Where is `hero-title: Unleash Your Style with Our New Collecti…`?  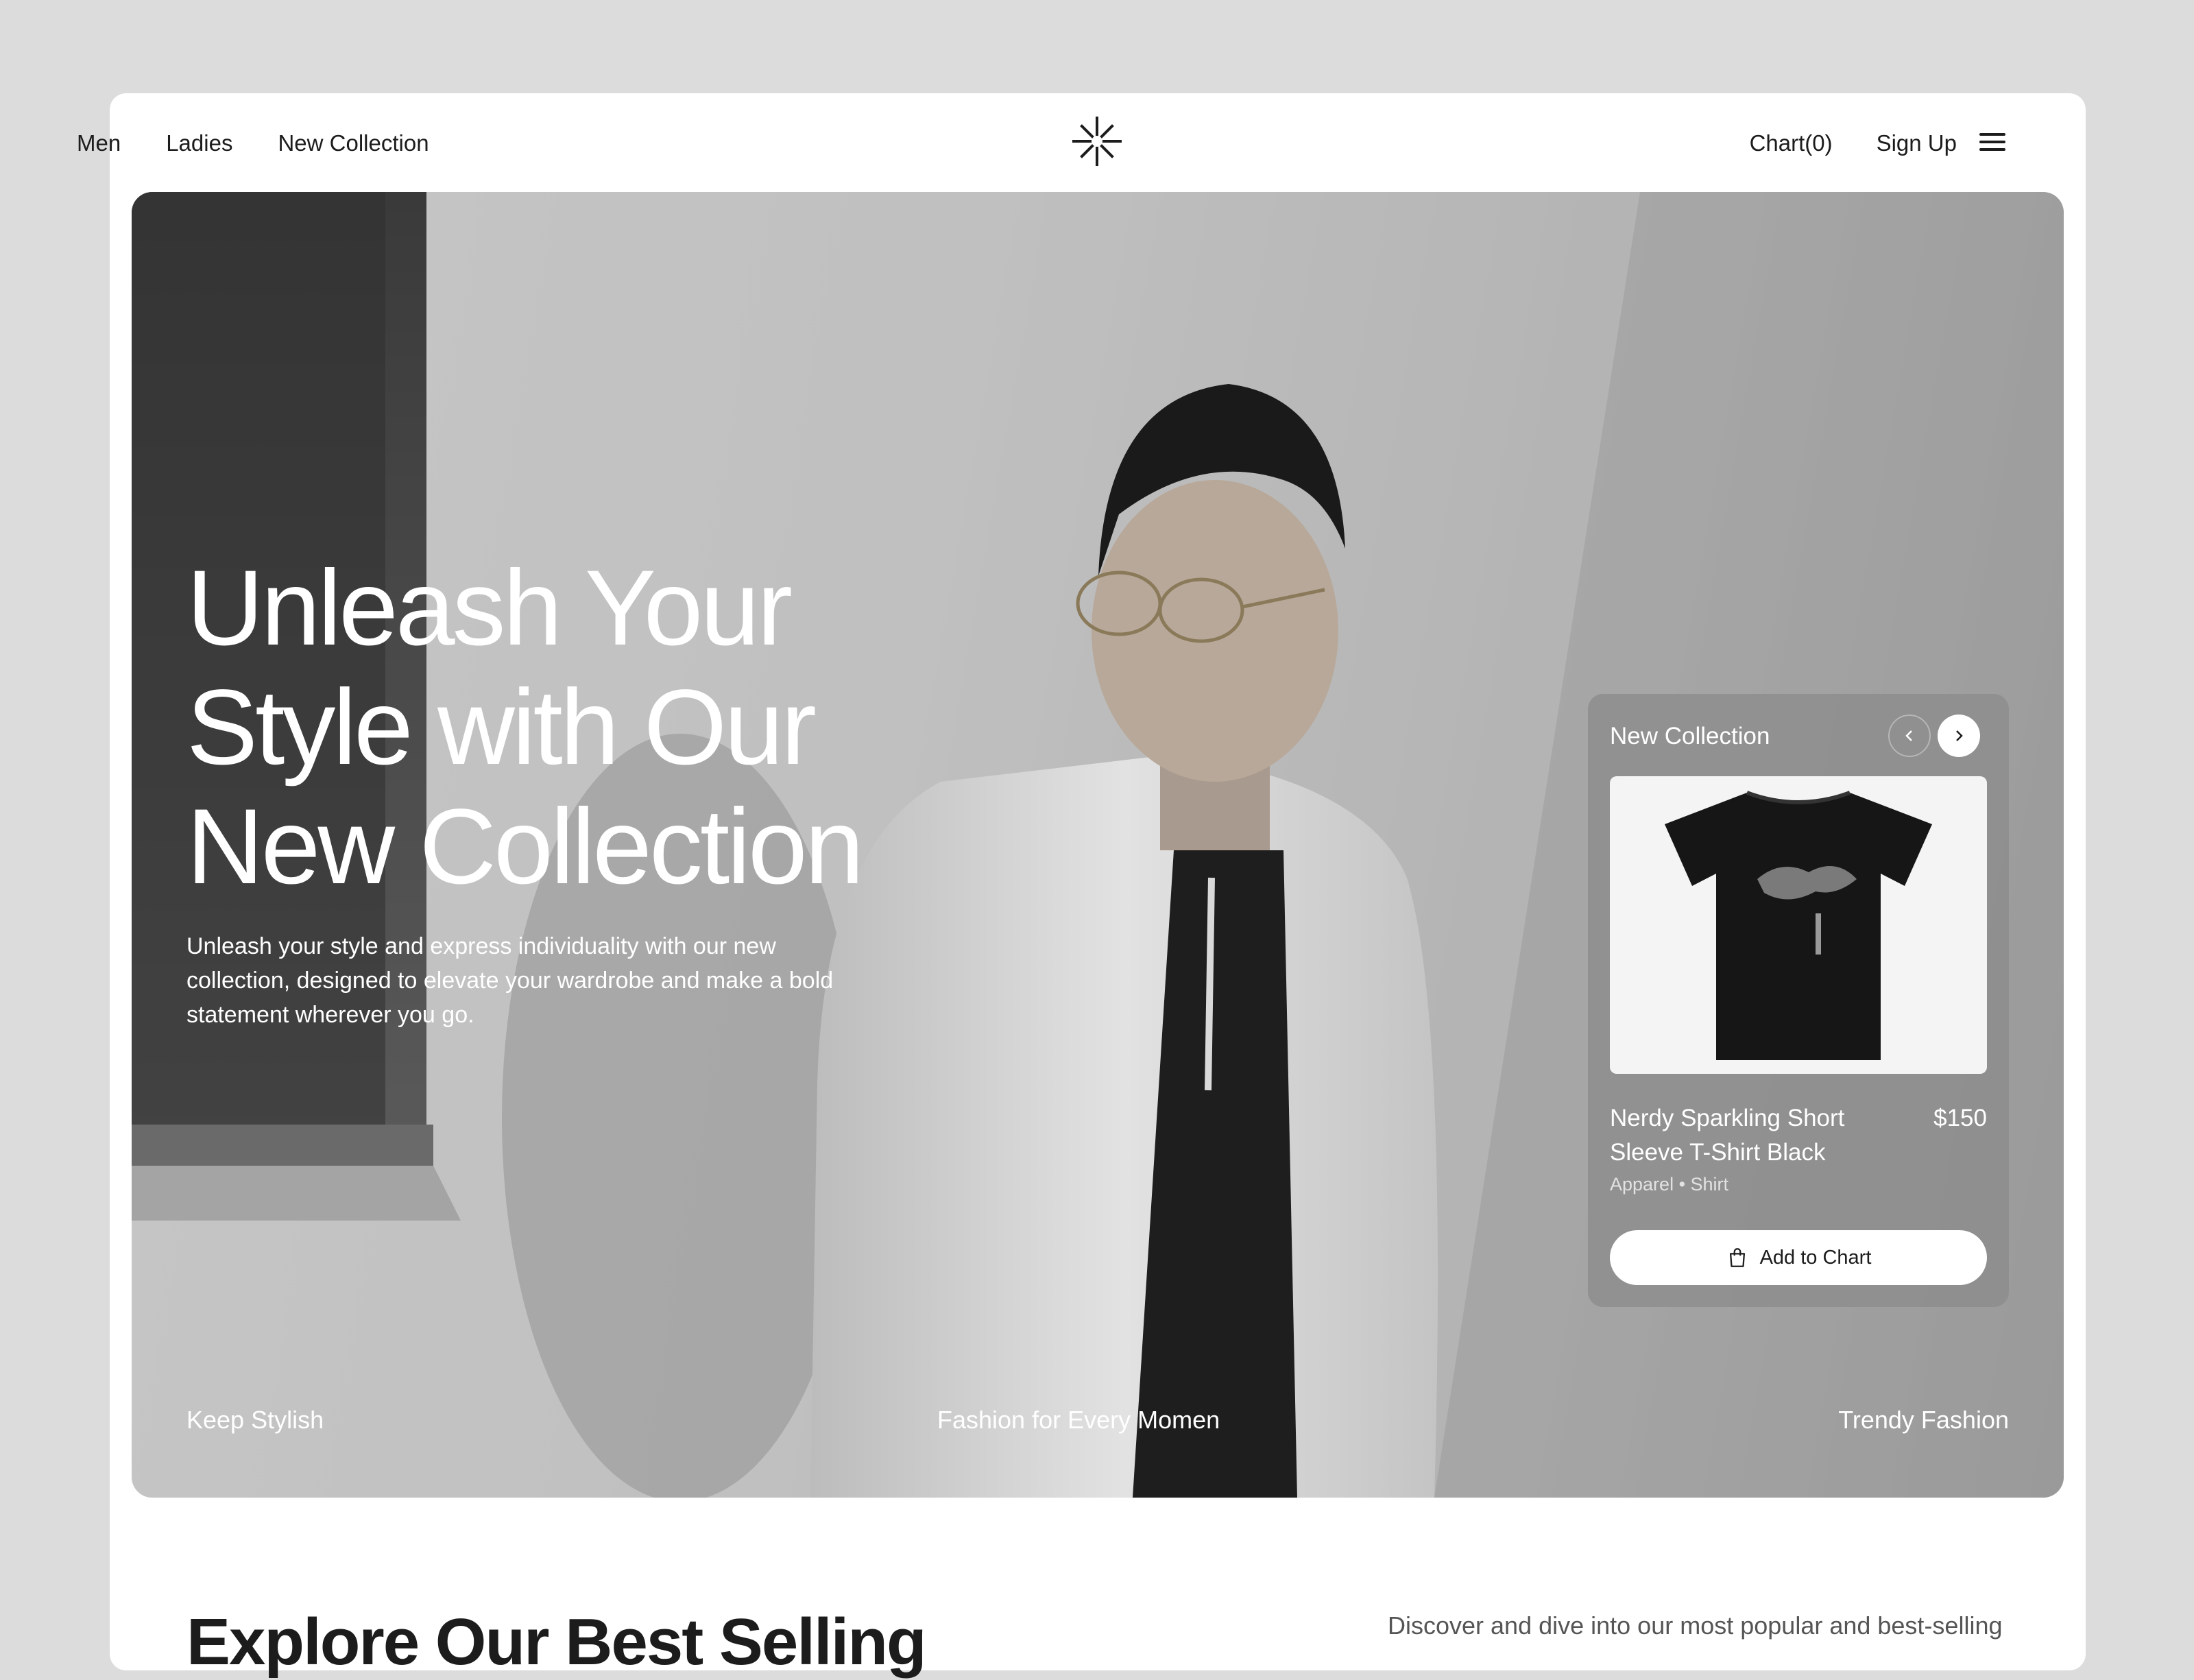
hero-title: Unleash Your Style with Our New Collecti… is located at coordinates (525, 728).